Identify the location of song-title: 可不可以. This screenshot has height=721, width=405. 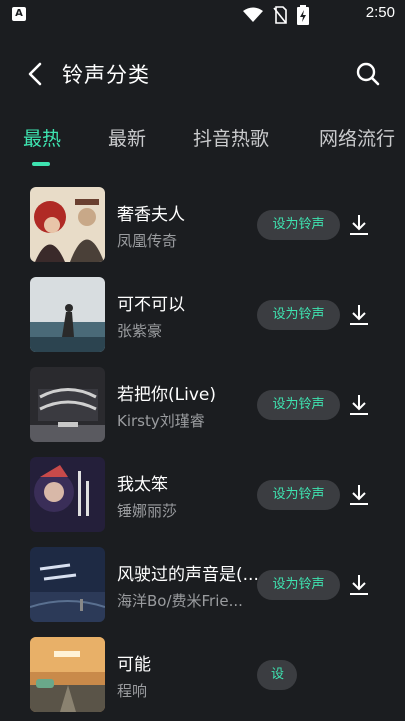
(151, 305).